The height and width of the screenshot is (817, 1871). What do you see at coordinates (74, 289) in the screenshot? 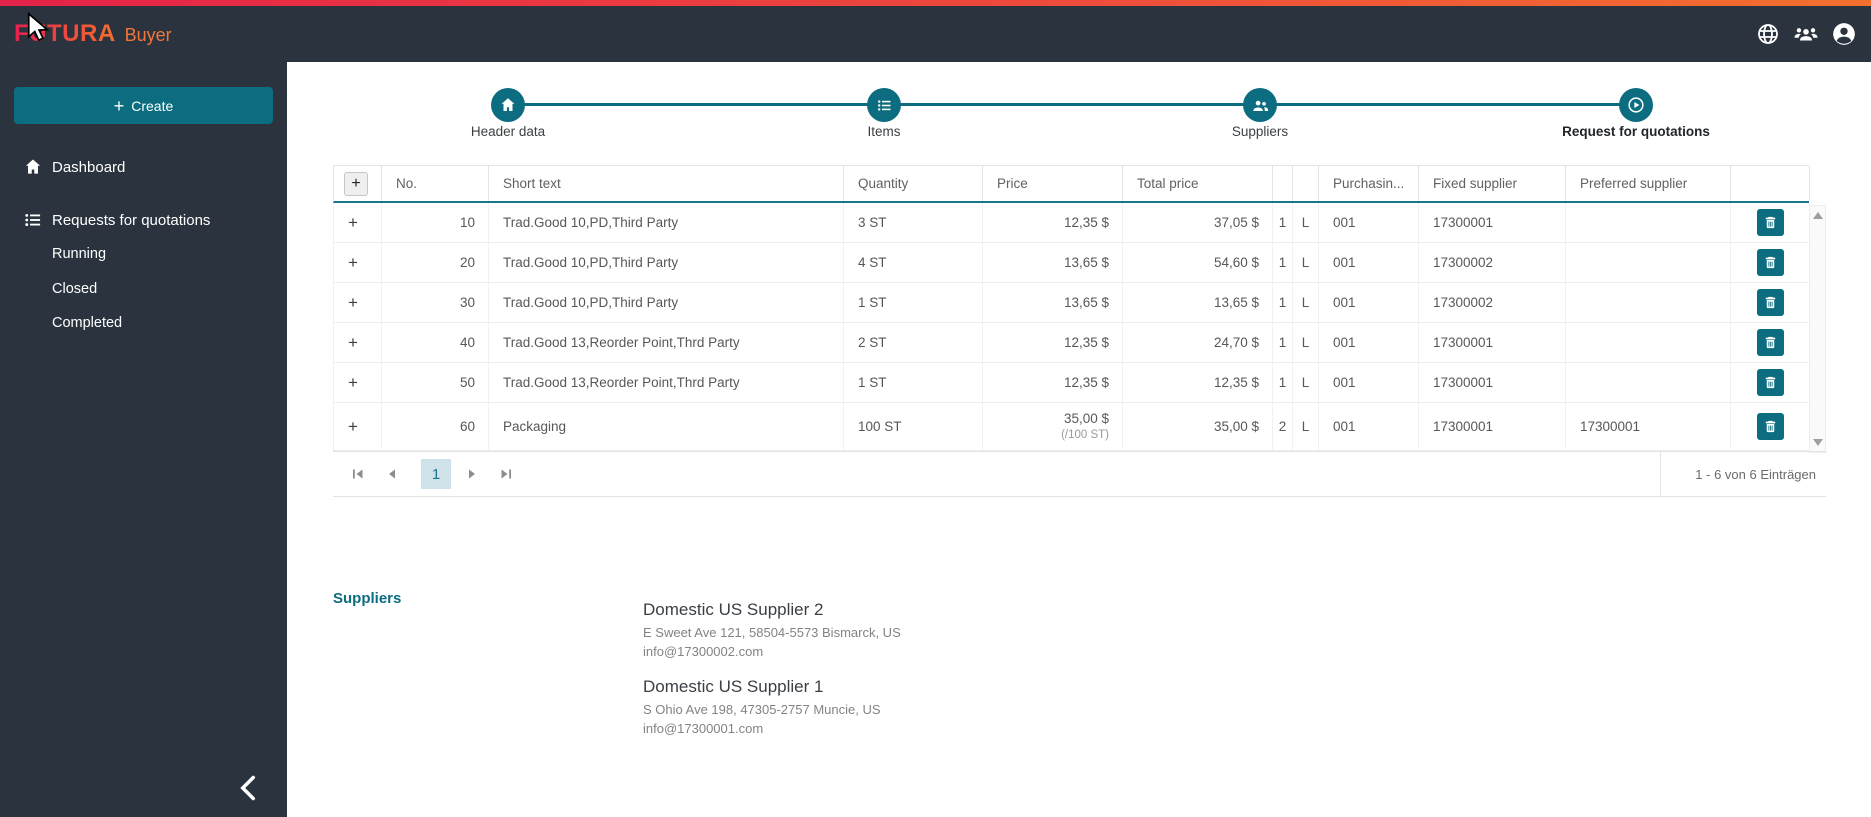
I see `sidebar-subitem-closed: Closed` at bounding box center [74, 289].